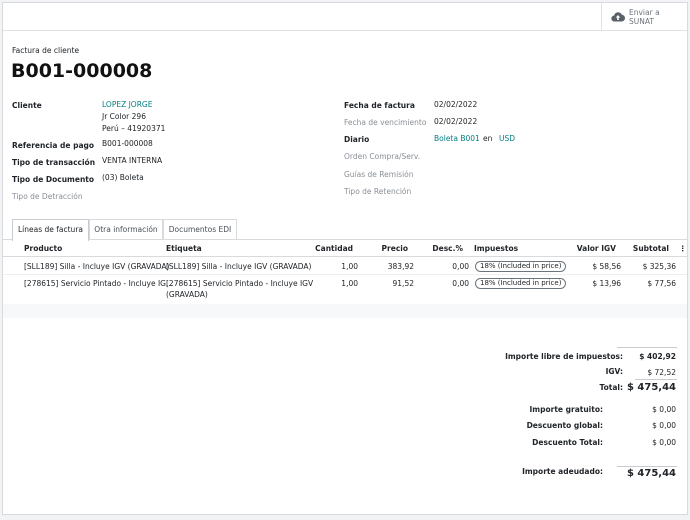 Image resolution: width=690 pixels, height=520 pixels. Describe the element at coordinates (567, 442) in the screenshot. I see `total-discount-label: Descuento Total:` at that location.